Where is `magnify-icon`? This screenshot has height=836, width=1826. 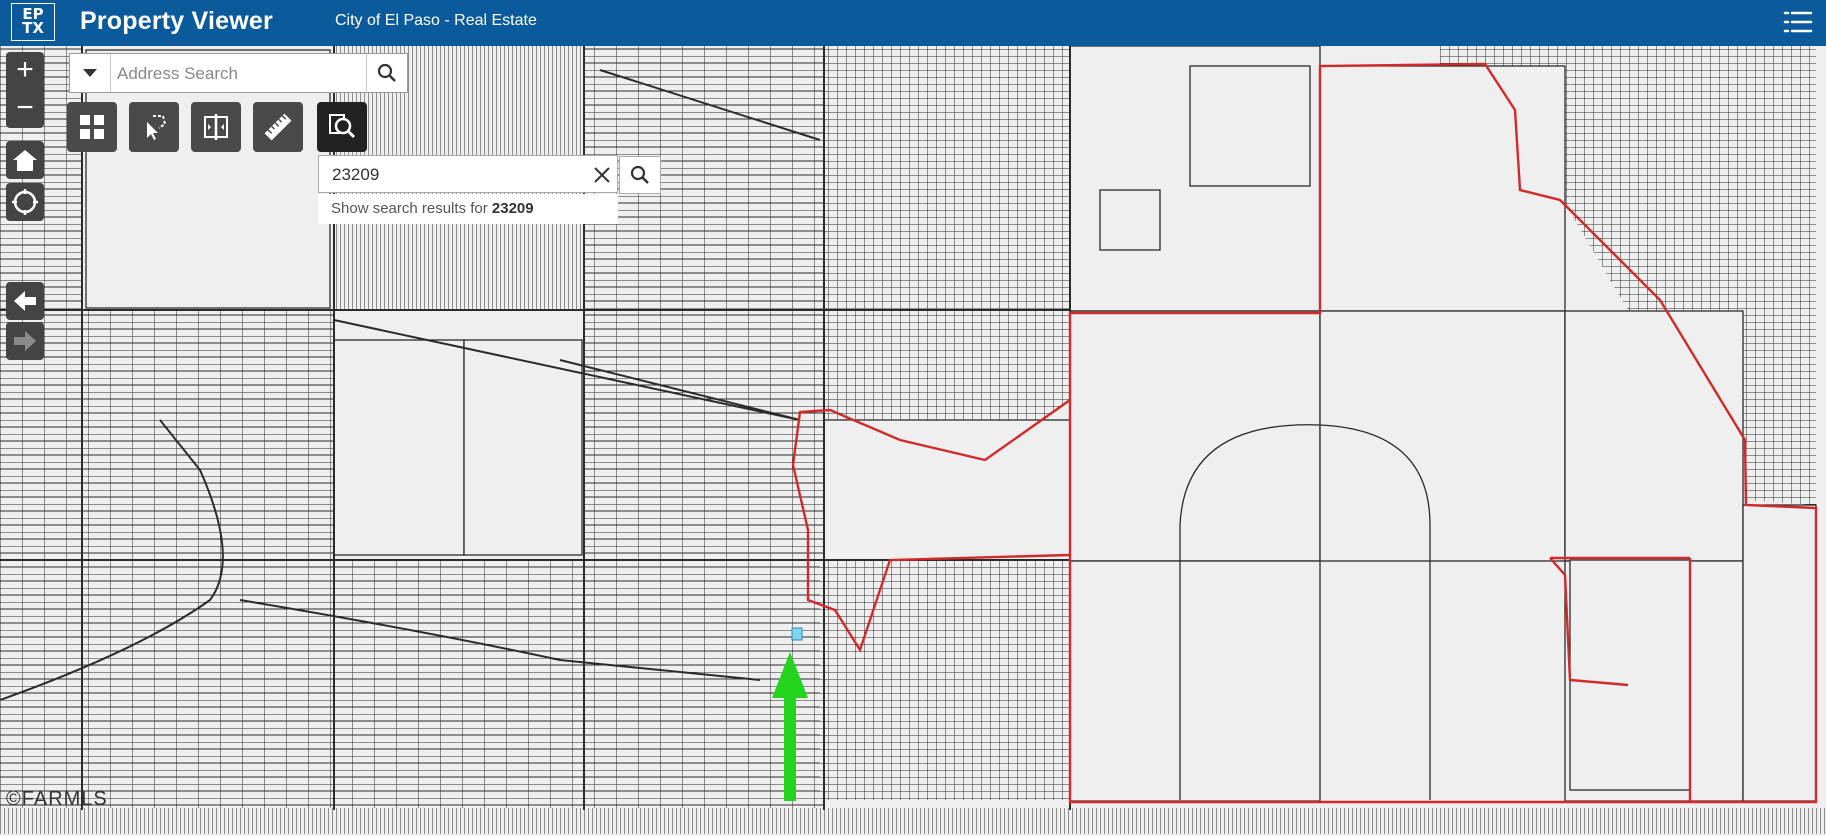 magnify-icon is located at coordinates (342, 126).